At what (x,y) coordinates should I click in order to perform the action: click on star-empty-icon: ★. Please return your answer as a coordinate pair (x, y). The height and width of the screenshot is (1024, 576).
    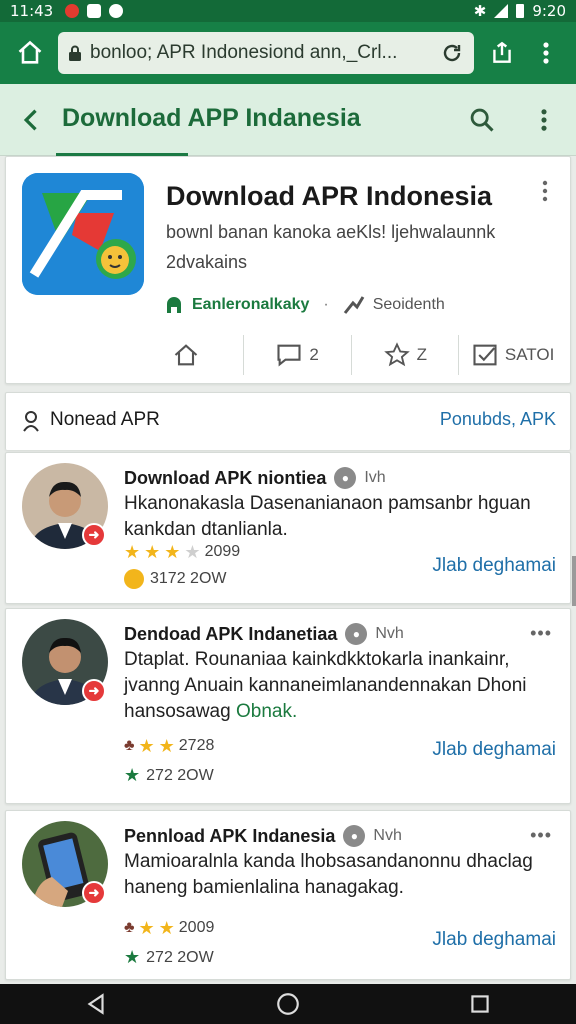
    Looking at the image, I should click on (192, 552).